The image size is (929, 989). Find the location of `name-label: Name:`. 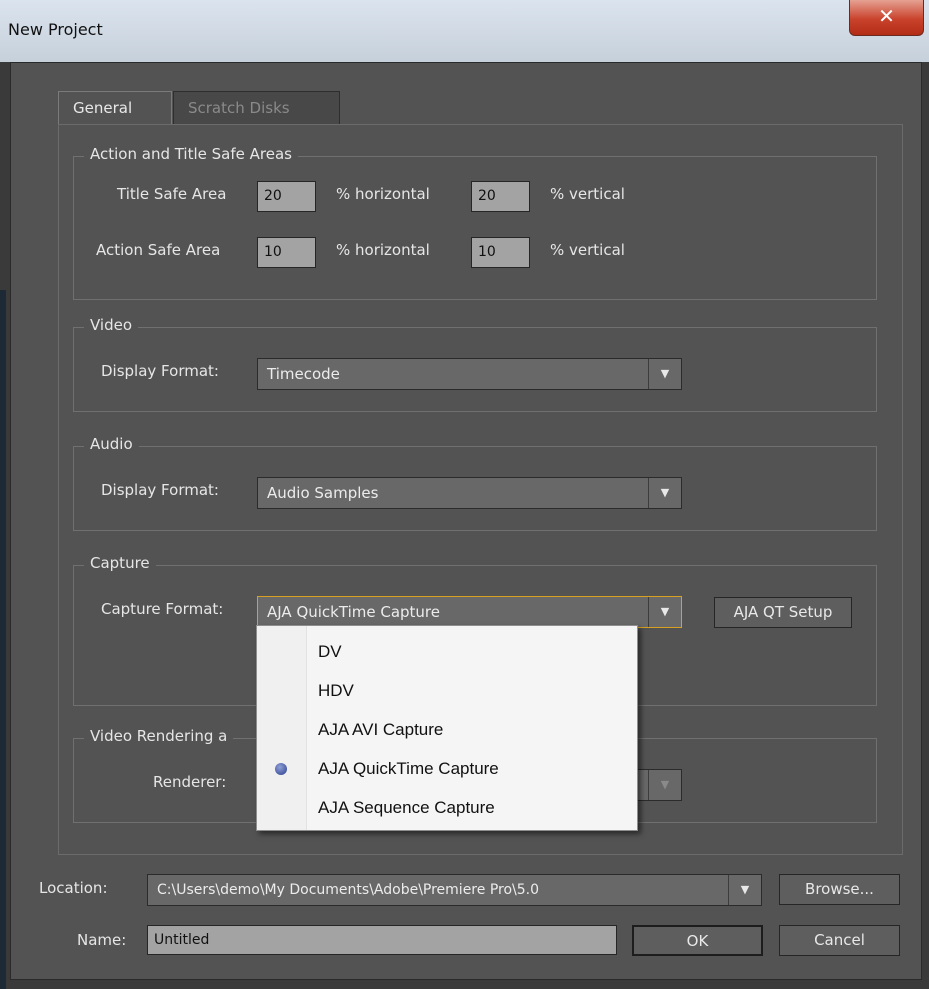

name-label: Name: is located at coordinates (102, 940).